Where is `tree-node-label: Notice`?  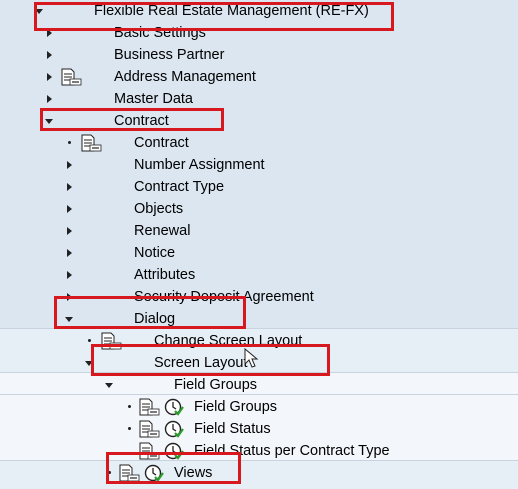 tree-node-label: Notice is located at coordinates (155, 253).